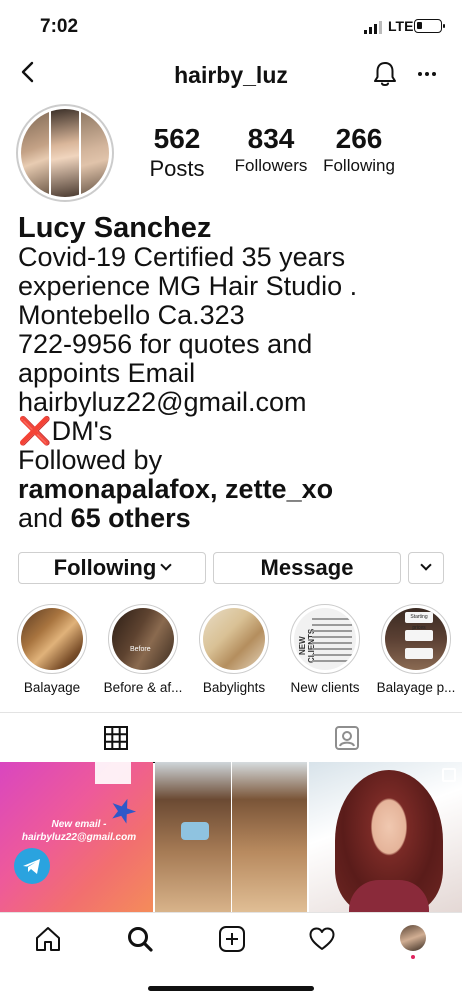  I want to click on bio-line: 722-9956 for quotes and, so click(165, 344).